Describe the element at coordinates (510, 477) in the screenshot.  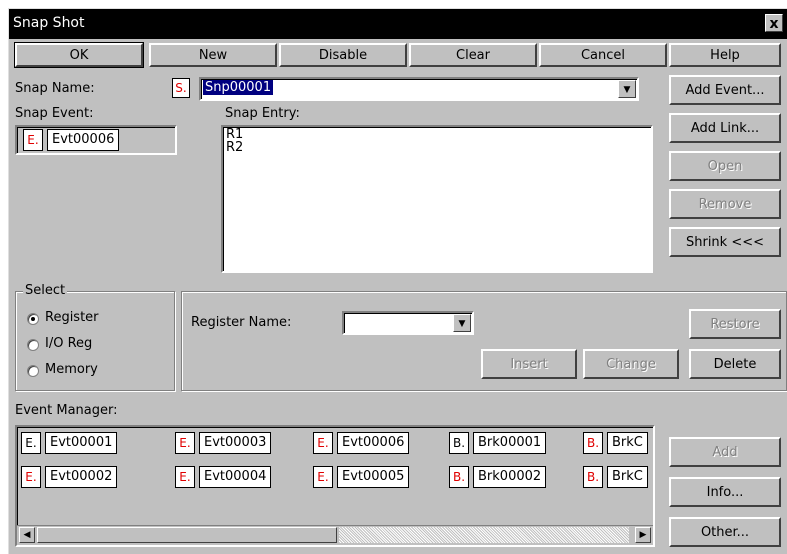
I see `event-name: Brk00002` at that location.